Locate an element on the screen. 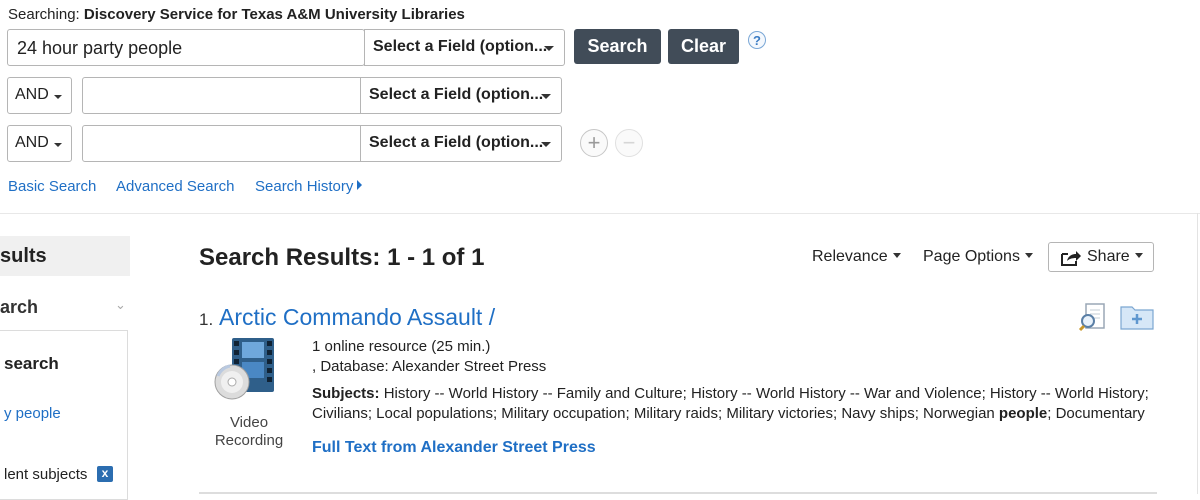  preview-magnifier-icon is located at coordinates (1093, 317).